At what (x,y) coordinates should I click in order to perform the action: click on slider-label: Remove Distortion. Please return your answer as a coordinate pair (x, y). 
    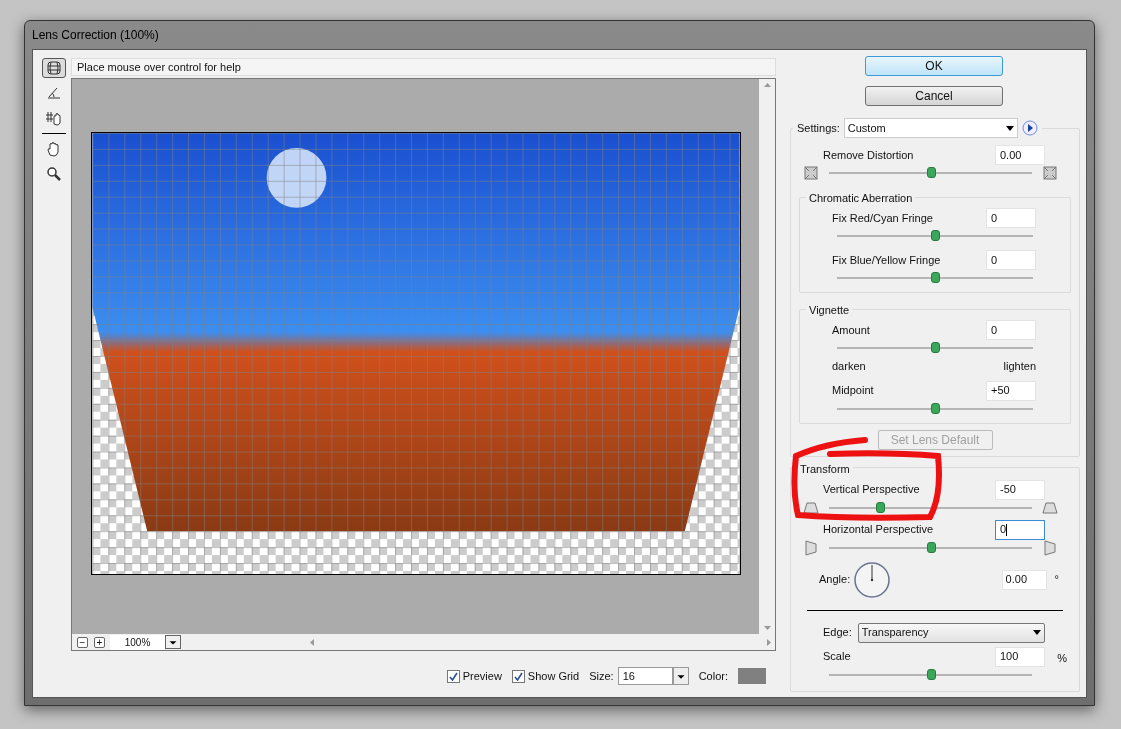
    Looking at the image, I should click on (868, 155).